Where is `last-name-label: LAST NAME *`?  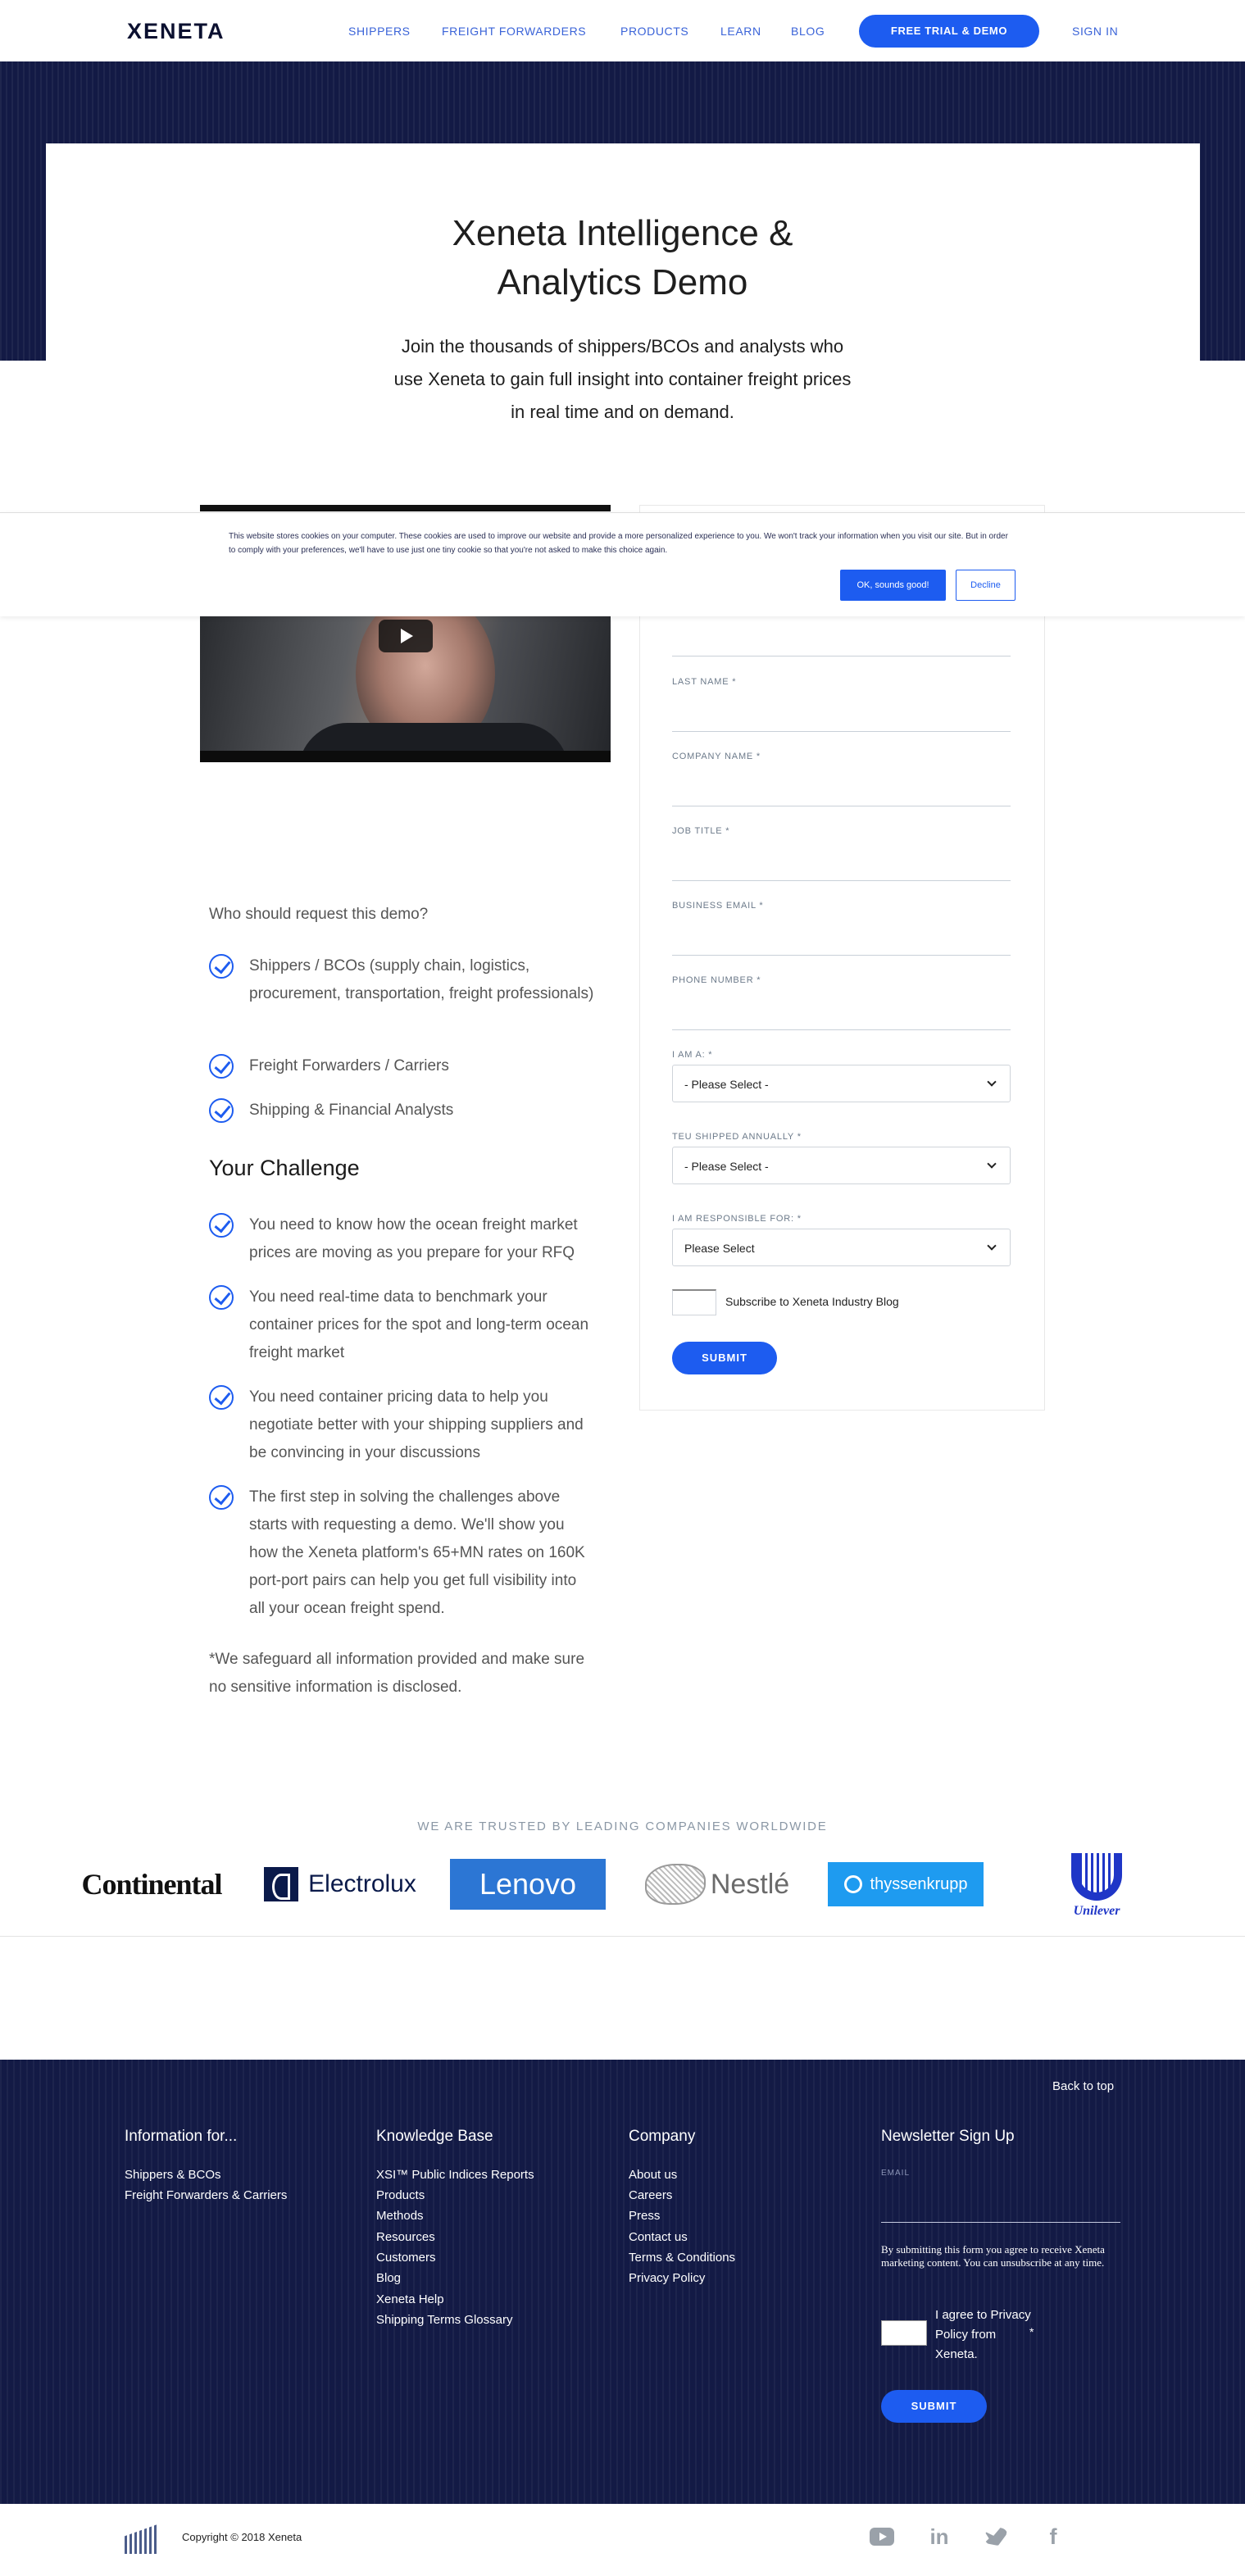 last-name-label: LAST NAME * is located at coordinates (704, 682).